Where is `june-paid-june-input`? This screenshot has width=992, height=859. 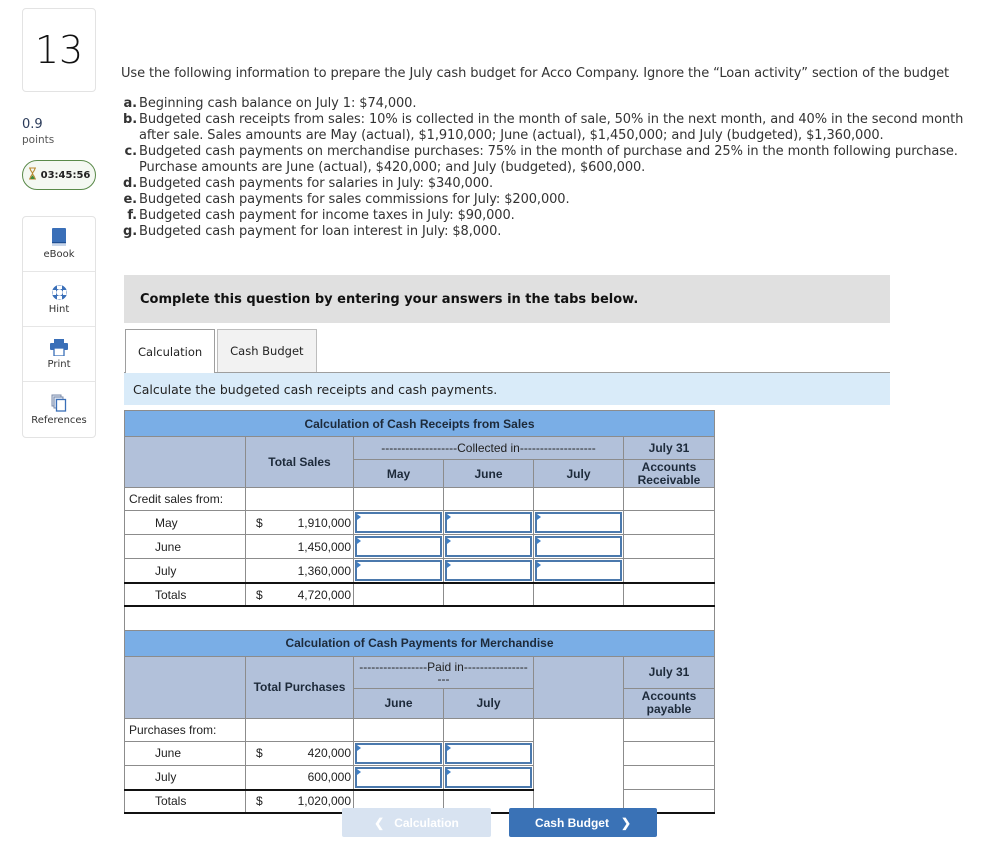
june-paid-june-input is located at coordinates (398, 753).